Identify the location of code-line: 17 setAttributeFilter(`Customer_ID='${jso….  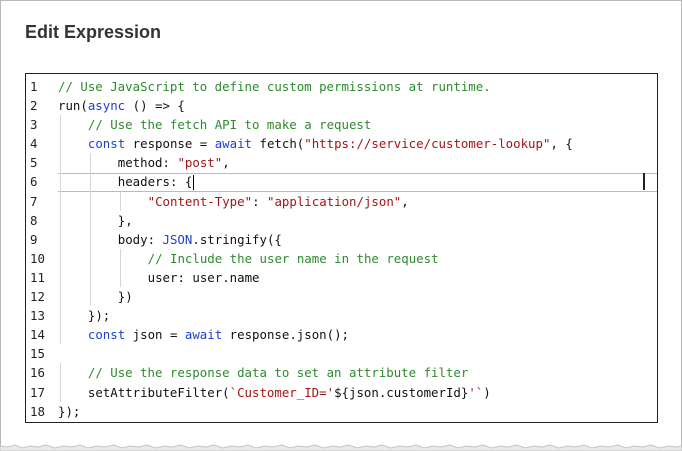
(341, 392).